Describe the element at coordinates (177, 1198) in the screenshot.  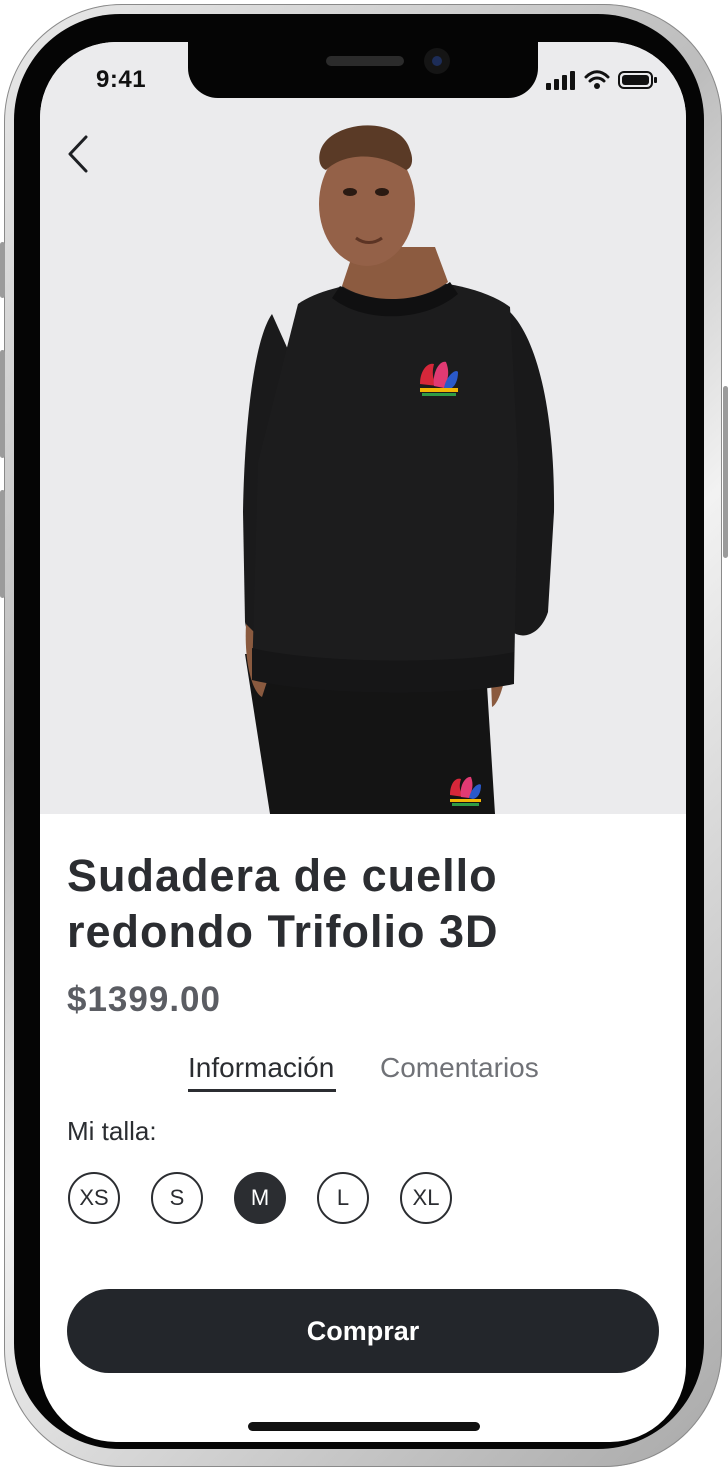
I see `size-option-s: S` at that location.